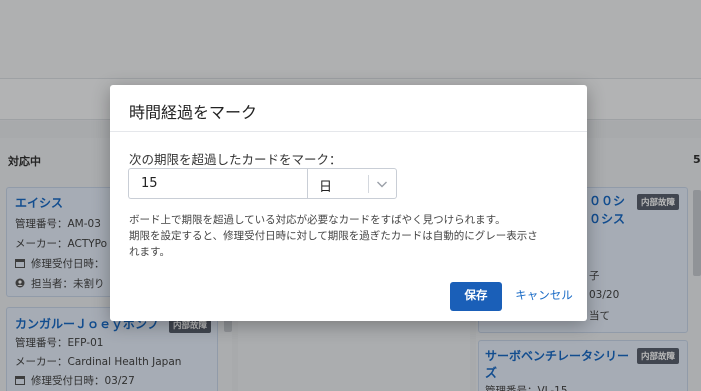 The width and height of the screenshot is (701, 391). Describe the element at coordinates (218, 183) in the screenshot. I see `deadline-number-input` at that location.